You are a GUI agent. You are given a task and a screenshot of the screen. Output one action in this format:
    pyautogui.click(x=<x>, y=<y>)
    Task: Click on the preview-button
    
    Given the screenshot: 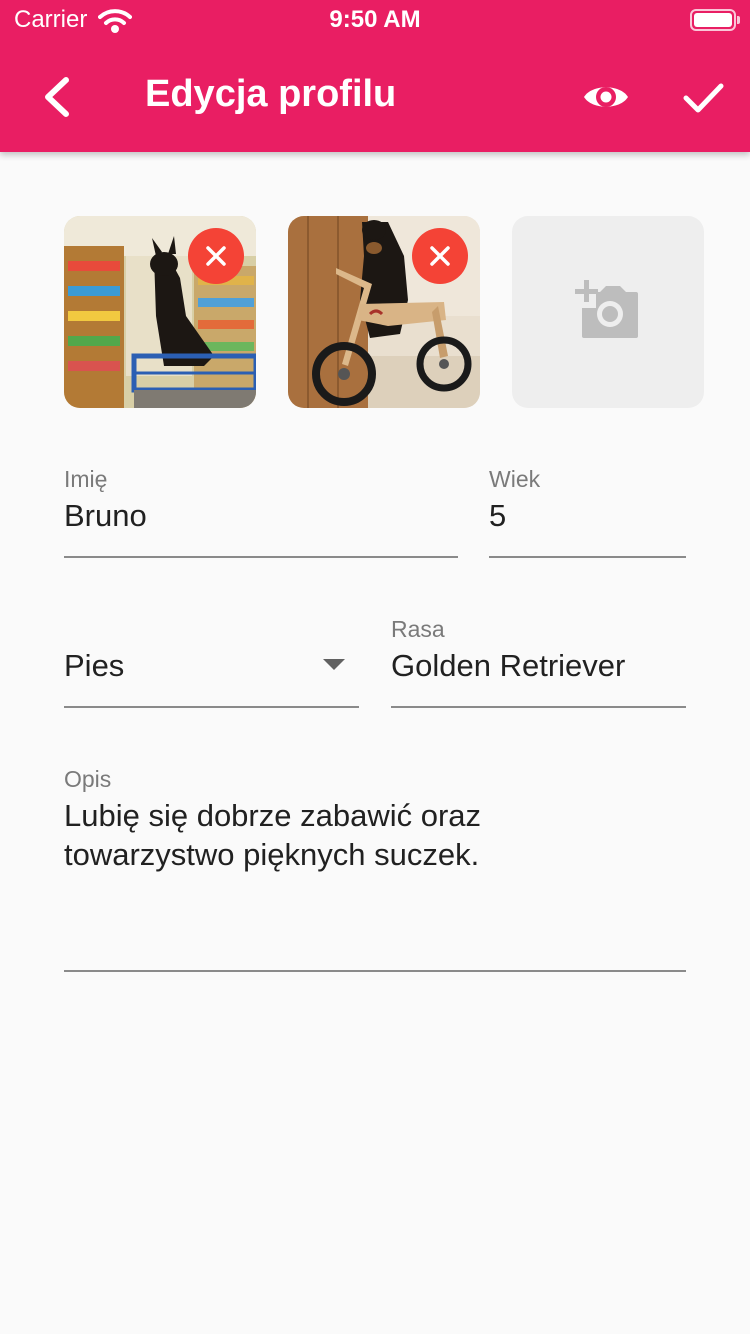 What is the action you would take?
    pyautogui.click(x=606, y=97)
    